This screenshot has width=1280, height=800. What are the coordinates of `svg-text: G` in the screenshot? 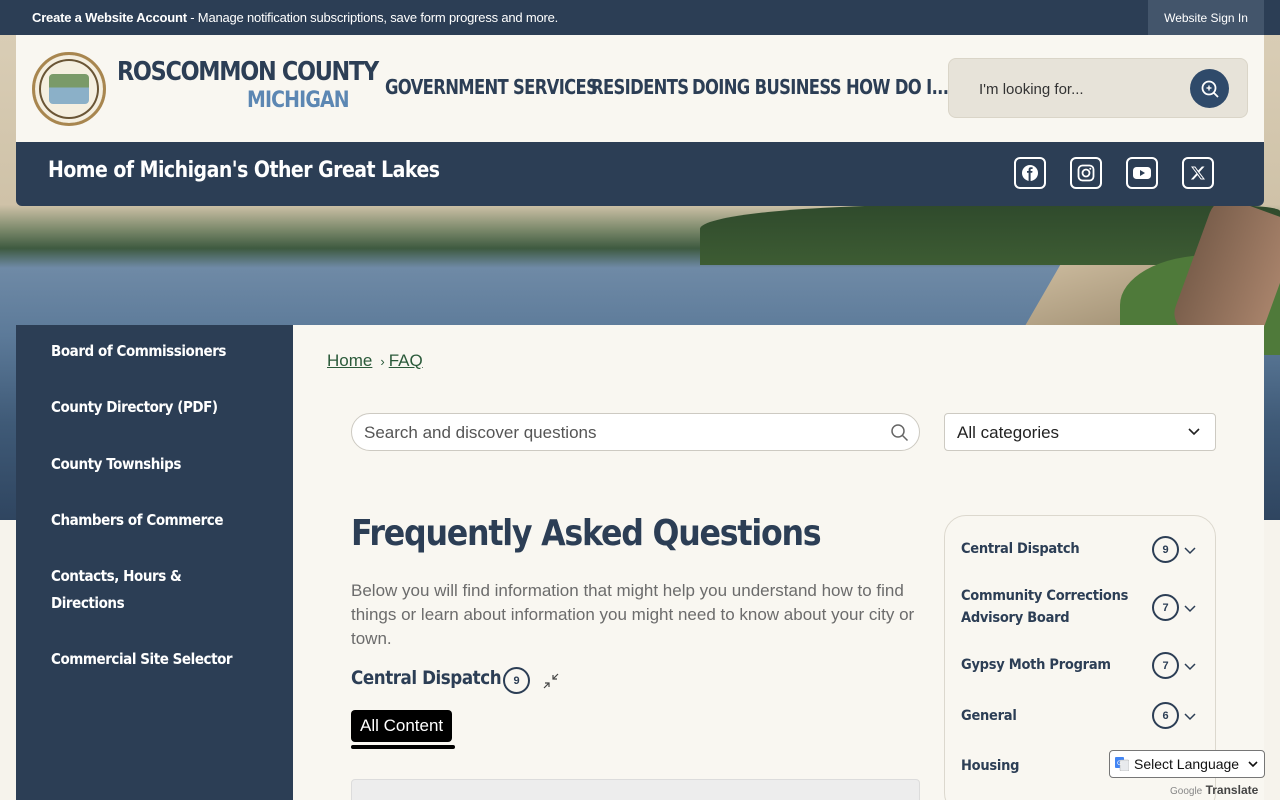 It's located at (1119, 763).